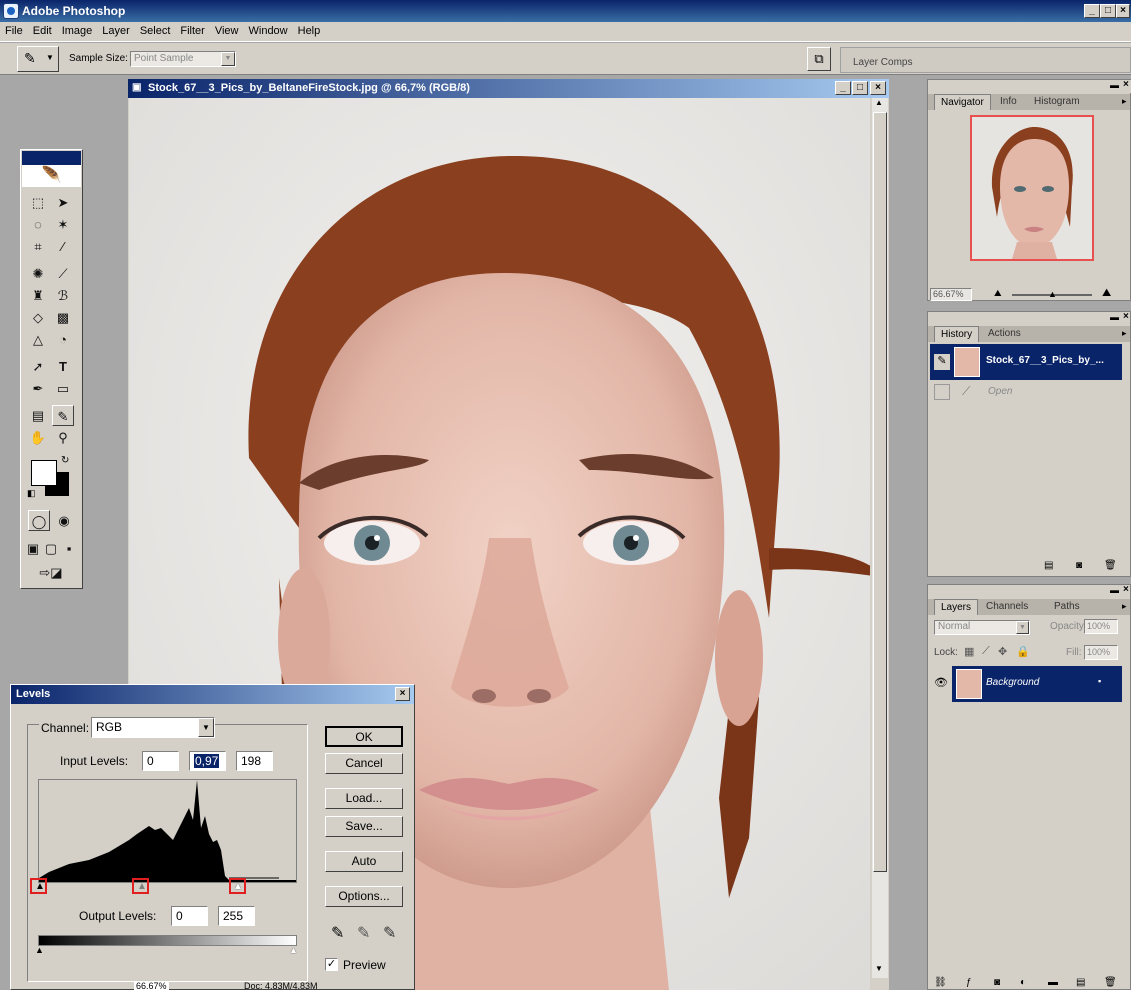 Image resolution: width=1131 pixels, height=990 pixels. What do you see at coordinates (38, 366) in the screenshot?
I see `path-selection-tool-icon: ➚` at bounding box center [38, 366].